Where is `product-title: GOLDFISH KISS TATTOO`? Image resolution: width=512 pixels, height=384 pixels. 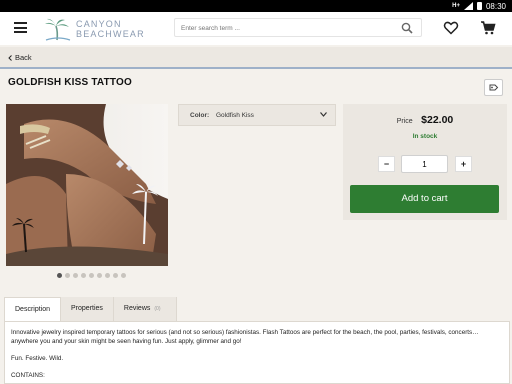
product-title: GOLDFISH KISS TATTOO is located at coordinates (70, 82).